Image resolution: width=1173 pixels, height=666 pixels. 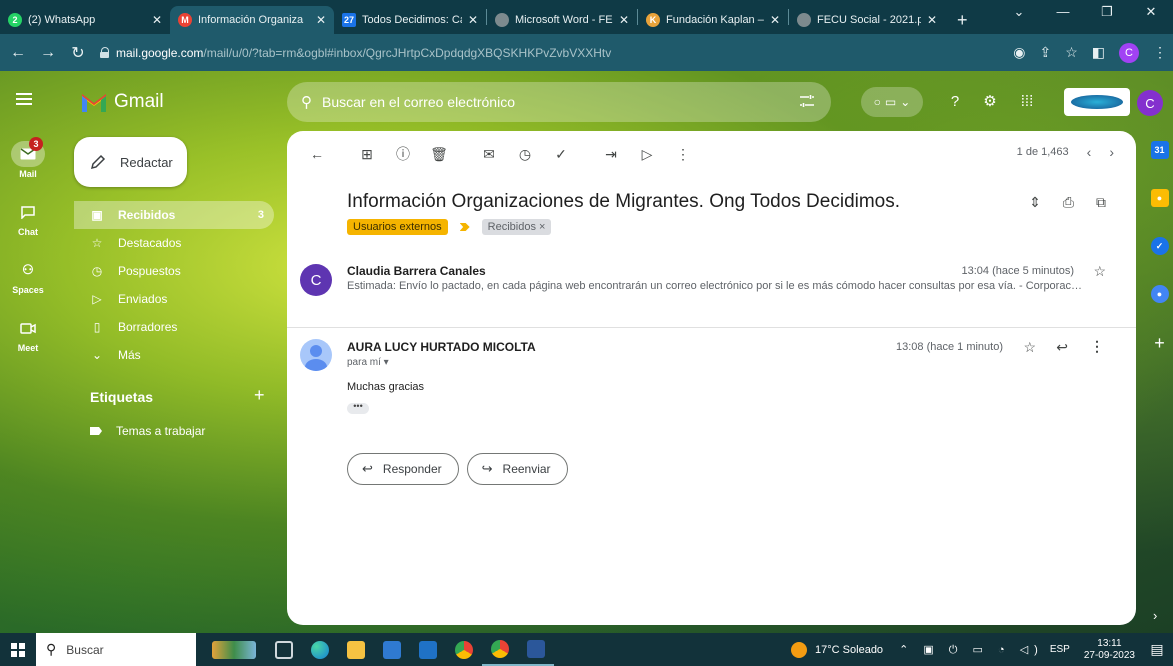 What do you see at coordinates (464, 649) in the screenshot?
I see `chrome-icon` at bounding box center [464, 649].